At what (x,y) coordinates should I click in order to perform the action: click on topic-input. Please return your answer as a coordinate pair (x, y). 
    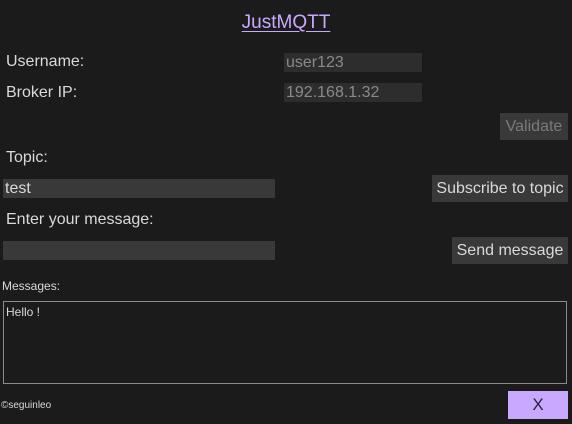
    Looking at the image, I should click on (139, 188).